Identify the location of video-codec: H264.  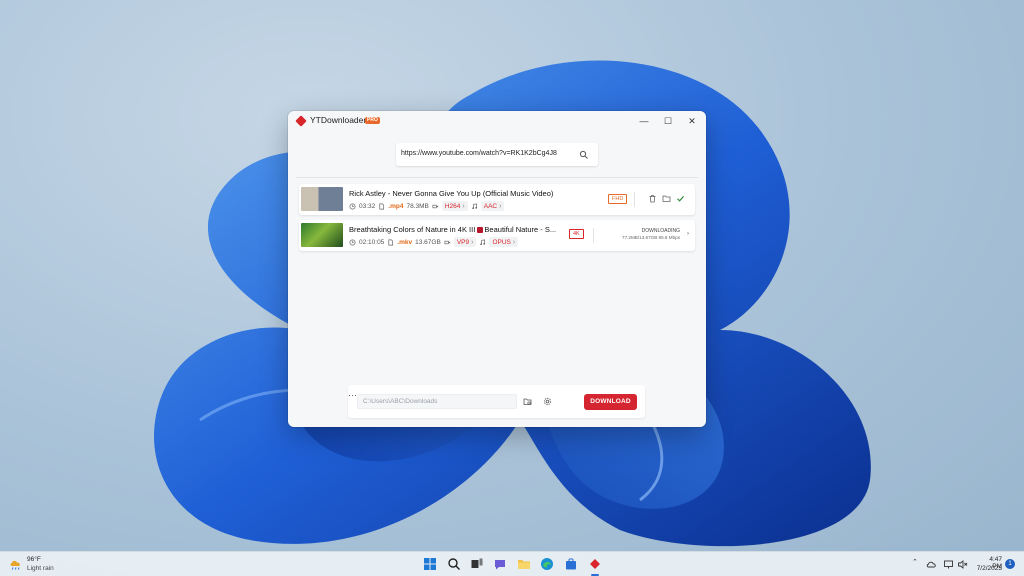
(452, 206).